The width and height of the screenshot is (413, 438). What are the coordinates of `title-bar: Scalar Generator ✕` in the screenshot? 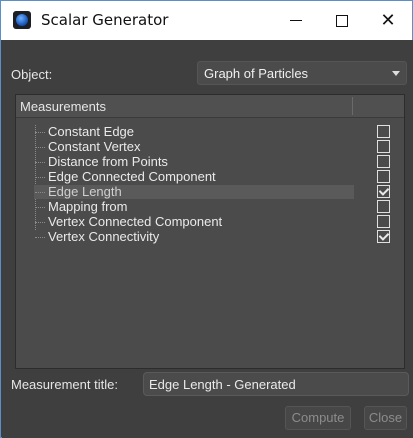 It's located at (206, 20).